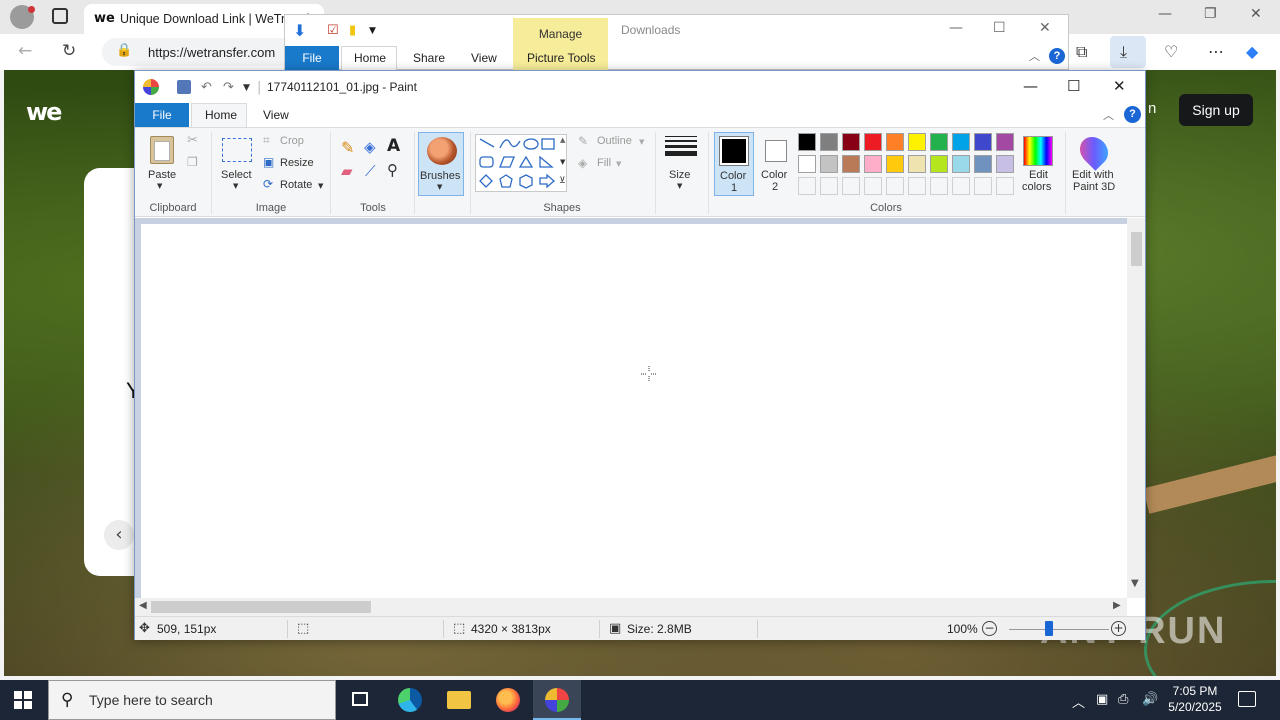  Describe the element at coordinates (956, 28) in the screenshot. I see `explorer-minimize-icon: —` at that location.